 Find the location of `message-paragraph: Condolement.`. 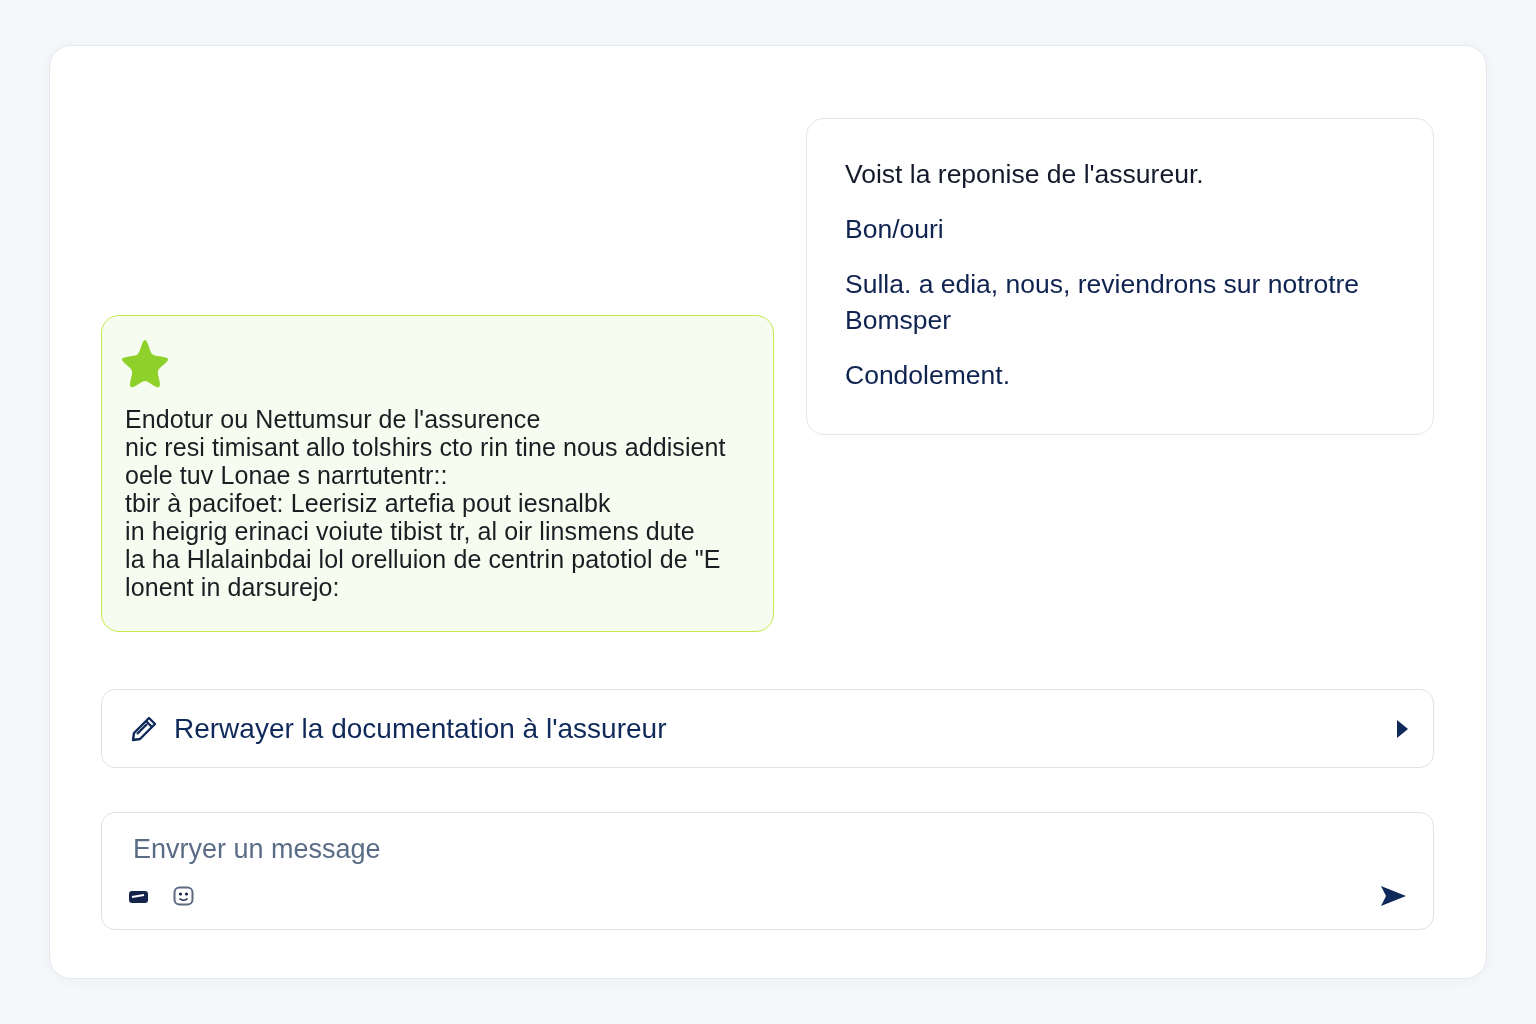

message-paragraph: Condolement. is located at coordinates (928, 375).